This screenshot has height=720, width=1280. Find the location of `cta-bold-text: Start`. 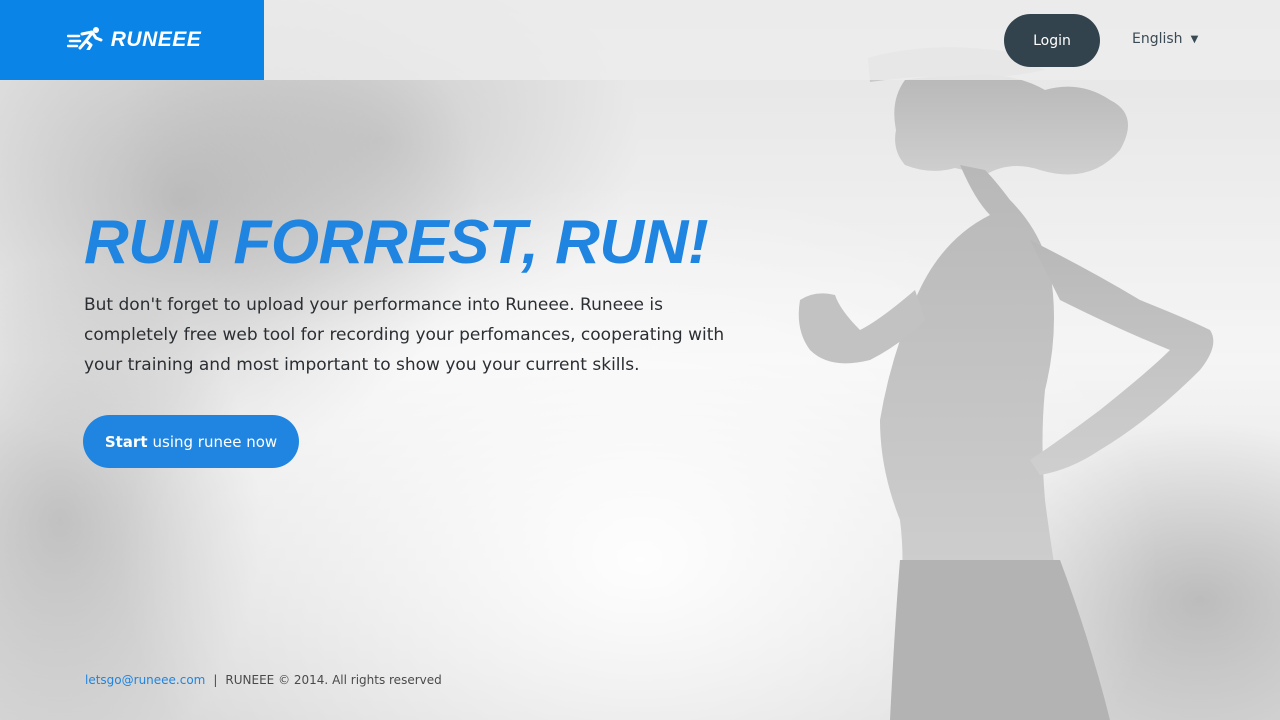

cta-bold-text: Start is located at coordinates (126, 441).